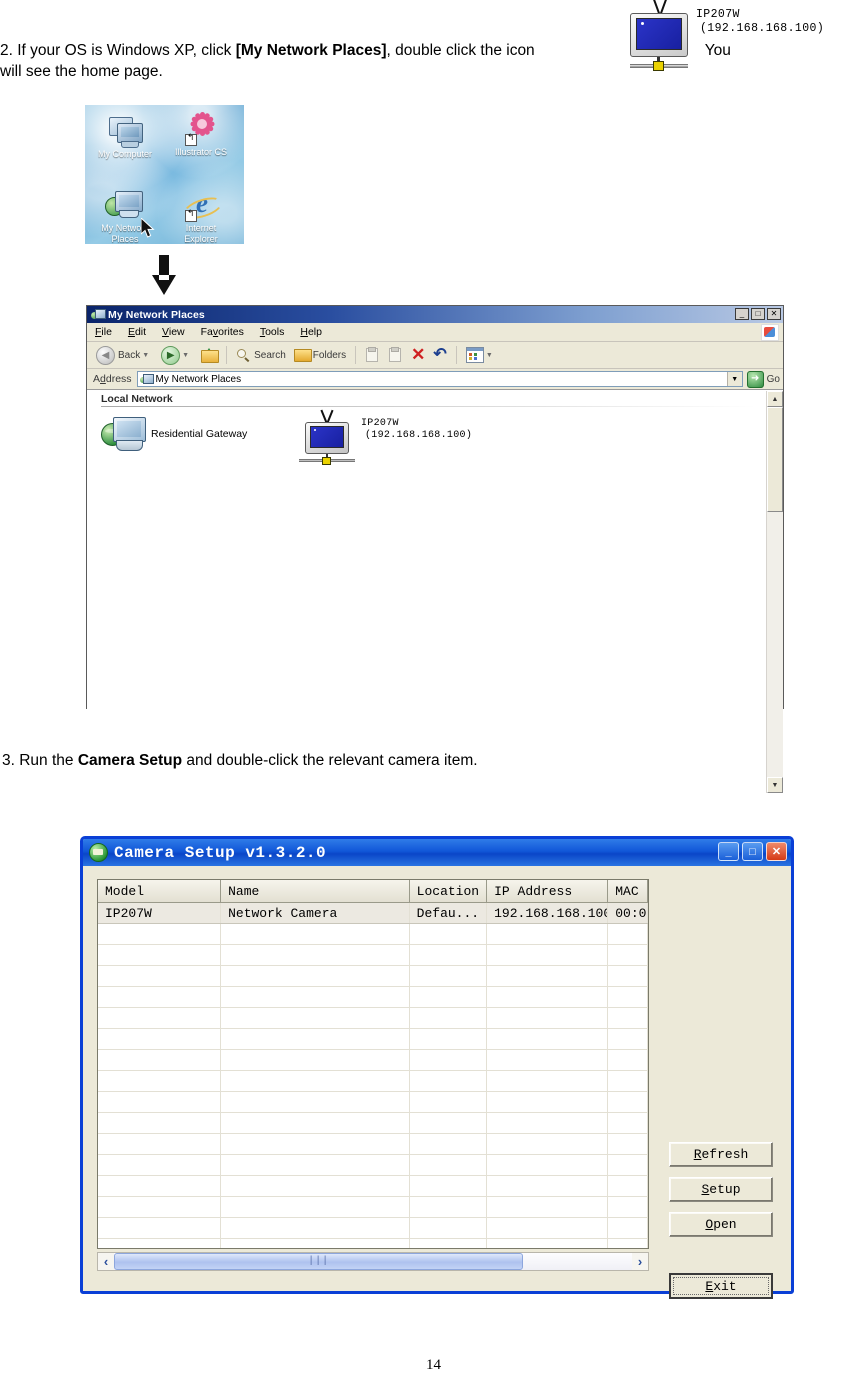 This screenshot has height=1380, width=867. What do you see at coordinates (98, 852) in the screenshot?
I see `camera-setup-app-icon` at bounding box center [98, 852].